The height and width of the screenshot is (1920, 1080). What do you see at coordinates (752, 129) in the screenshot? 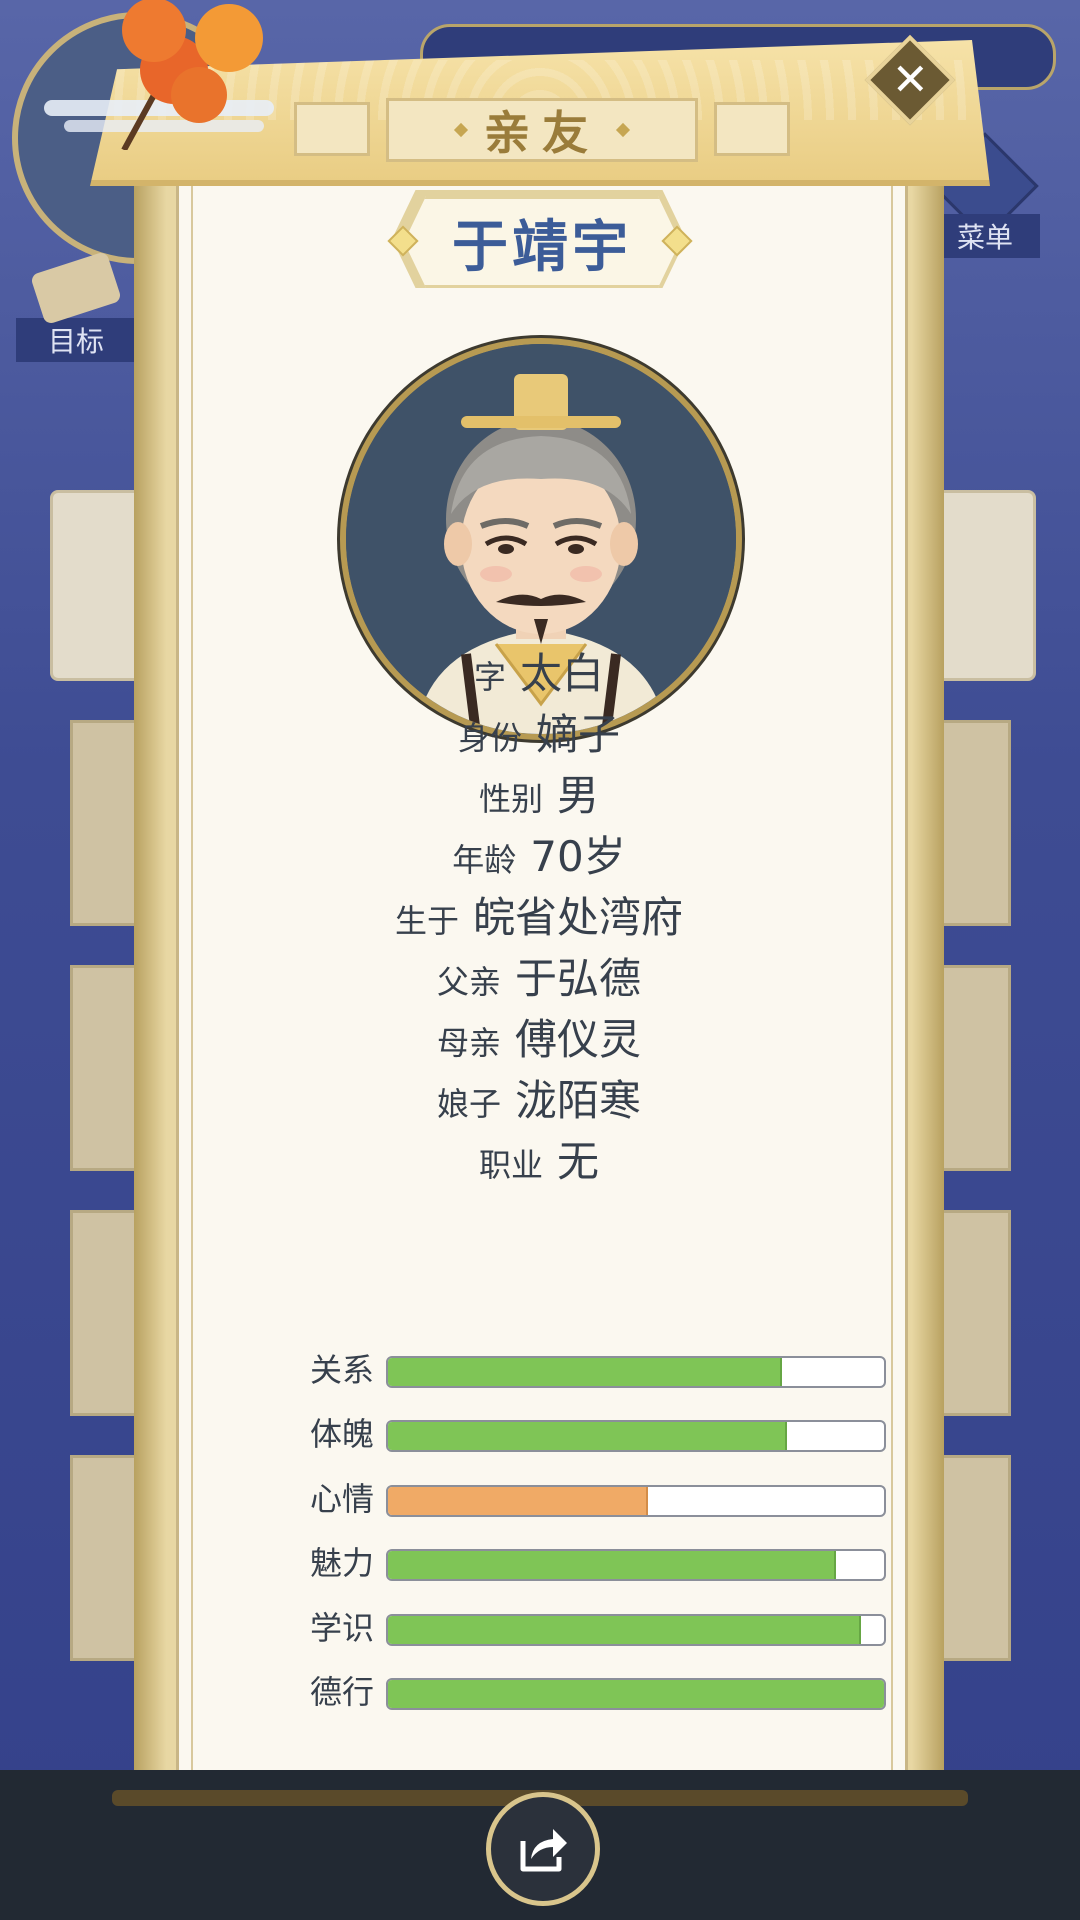
I see `title-ornament-right` at bounding box center [752, 129].